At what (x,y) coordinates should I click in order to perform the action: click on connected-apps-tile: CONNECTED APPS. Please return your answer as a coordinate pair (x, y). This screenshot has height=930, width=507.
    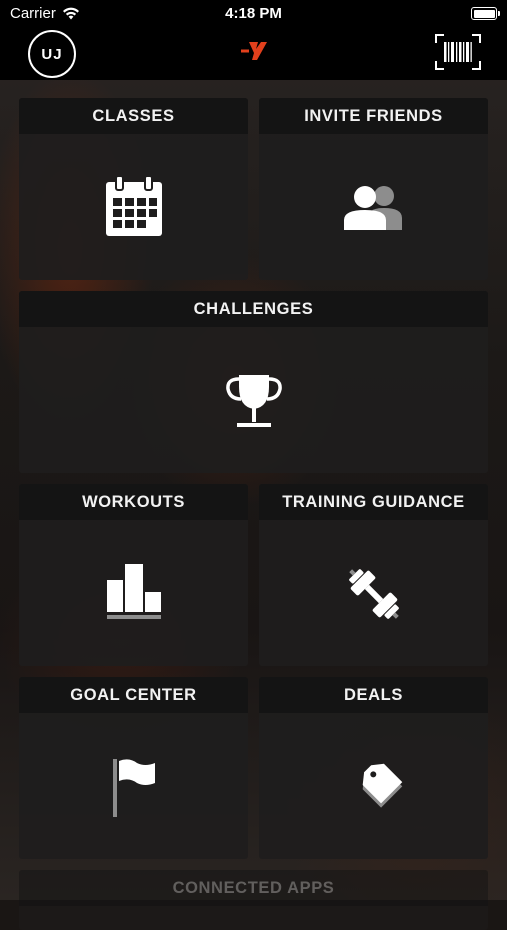
    Looking at the image, I should click on (253, 900).